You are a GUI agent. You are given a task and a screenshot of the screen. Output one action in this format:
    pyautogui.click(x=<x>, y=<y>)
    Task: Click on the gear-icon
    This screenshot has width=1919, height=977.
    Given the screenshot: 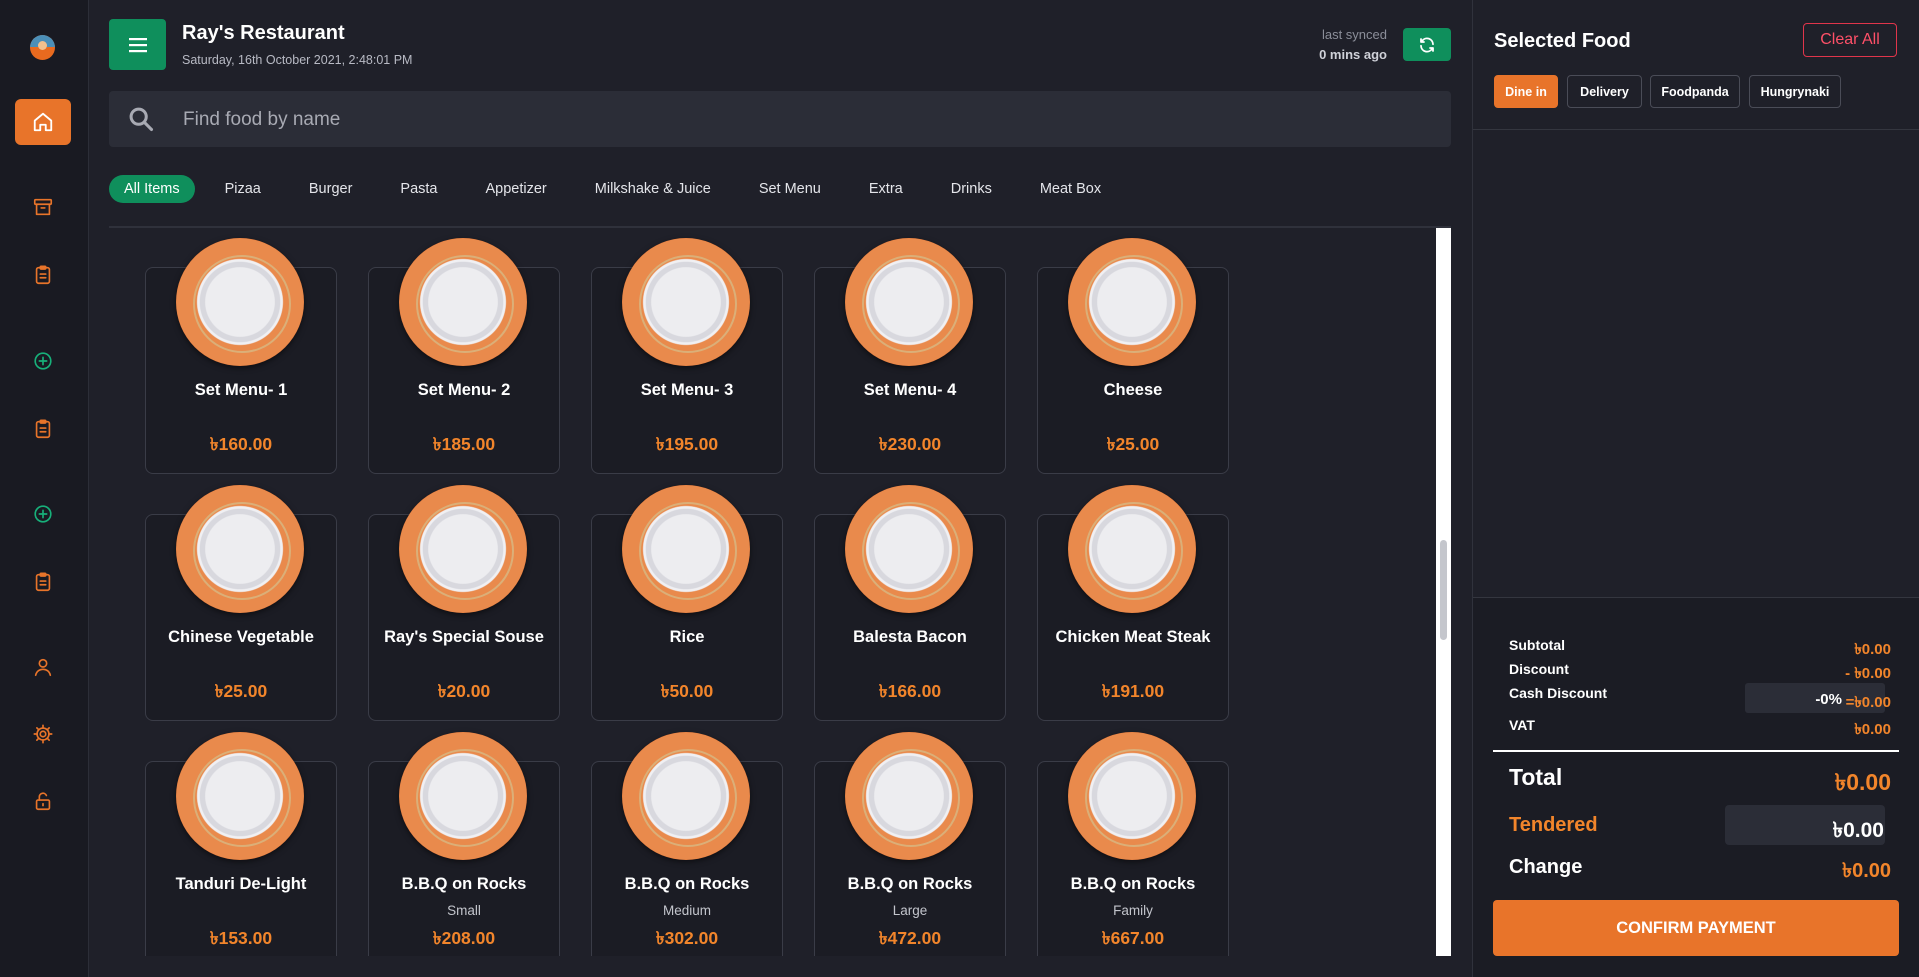 What is the action you would take?
    pyautogui.click(x=43, y=734)
    